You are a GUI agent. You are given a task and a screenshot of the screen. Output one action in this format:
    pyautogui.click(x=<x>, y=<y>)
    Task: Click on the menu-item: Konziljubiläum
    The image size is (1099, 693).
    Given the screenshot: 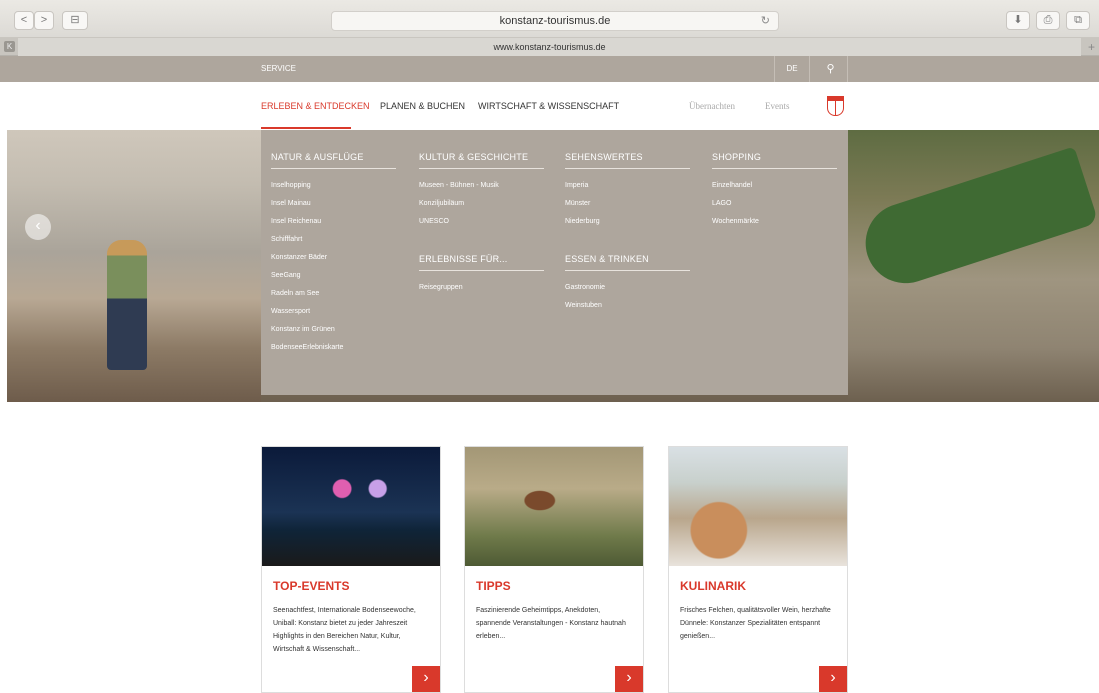 What is the action you would take?
    pyautogui.click(x=481, y=209)
    